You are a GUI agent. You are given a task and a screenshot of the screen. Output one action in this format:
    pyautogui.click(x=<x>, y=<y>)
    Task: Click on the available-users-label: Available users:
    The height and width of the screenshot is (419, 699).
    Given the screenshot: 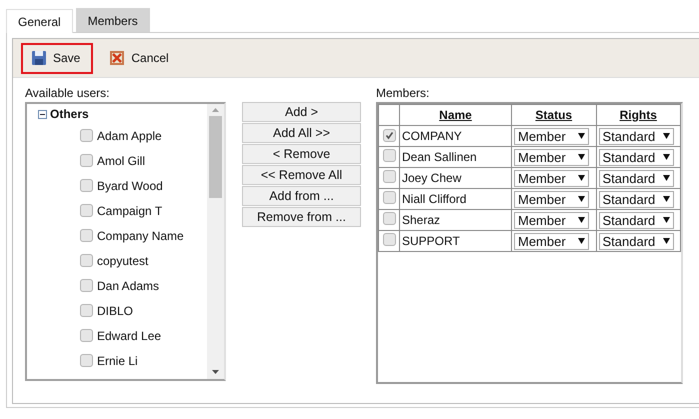 What is the action you would take?
    pyautogui.click(x=67, y=94)
    